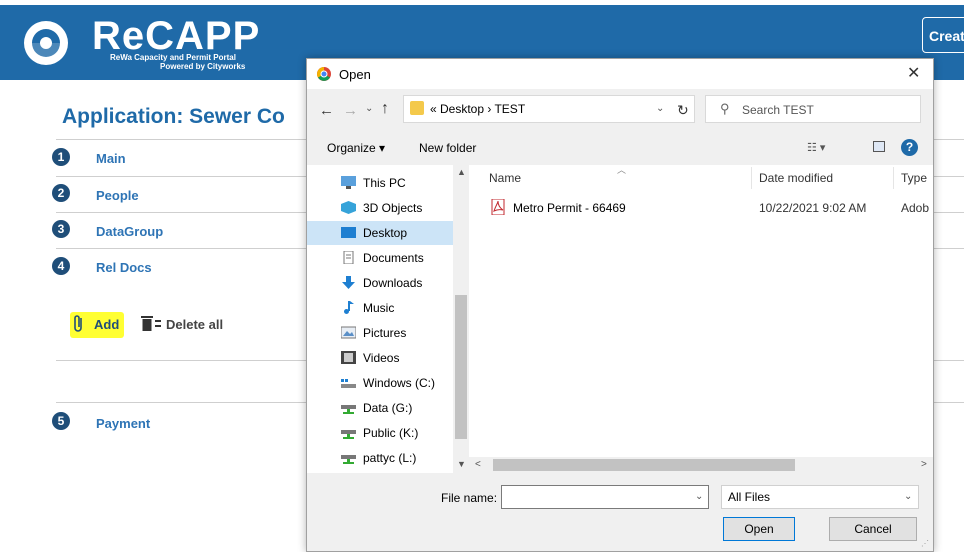 The image size is (964, 552). I want to click on nav-item-desktop: Desktop, so click(380, 233).